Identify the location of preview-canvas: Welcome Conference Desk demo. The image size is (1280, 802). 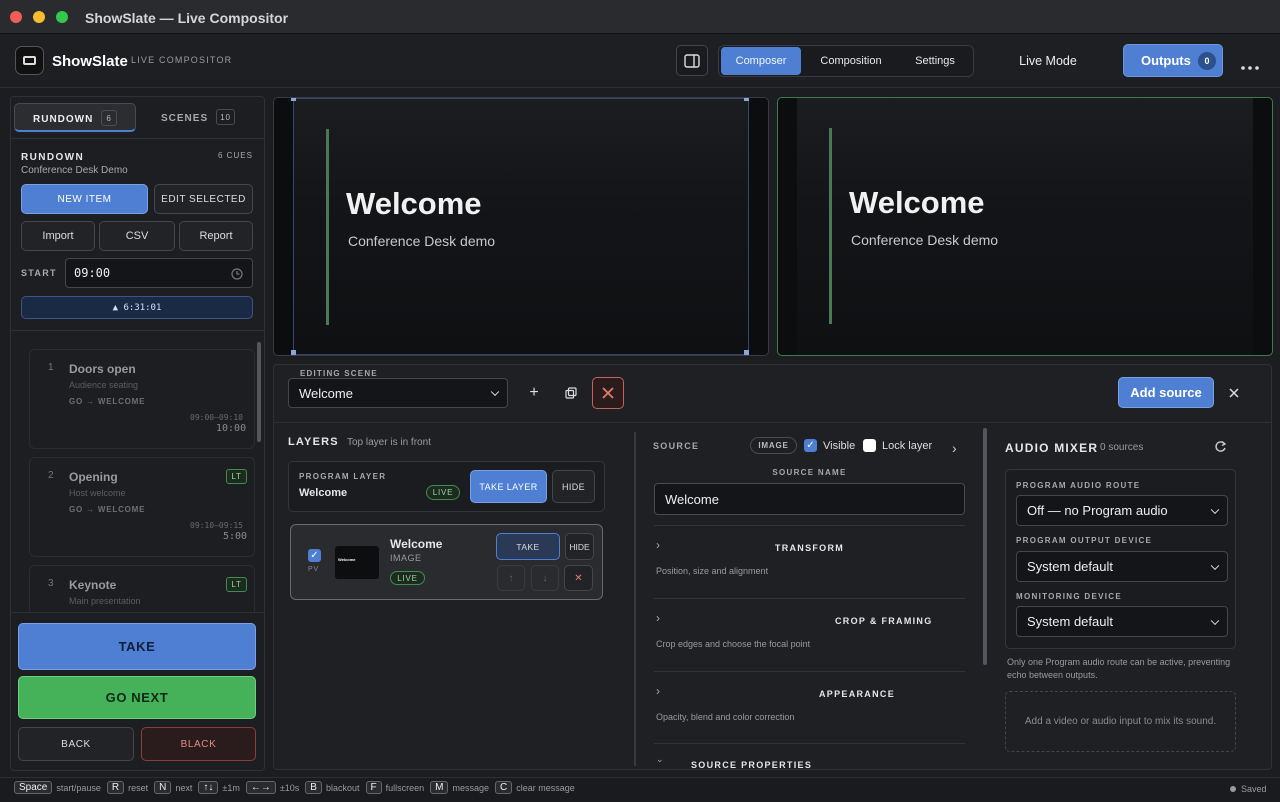
(520, 226).